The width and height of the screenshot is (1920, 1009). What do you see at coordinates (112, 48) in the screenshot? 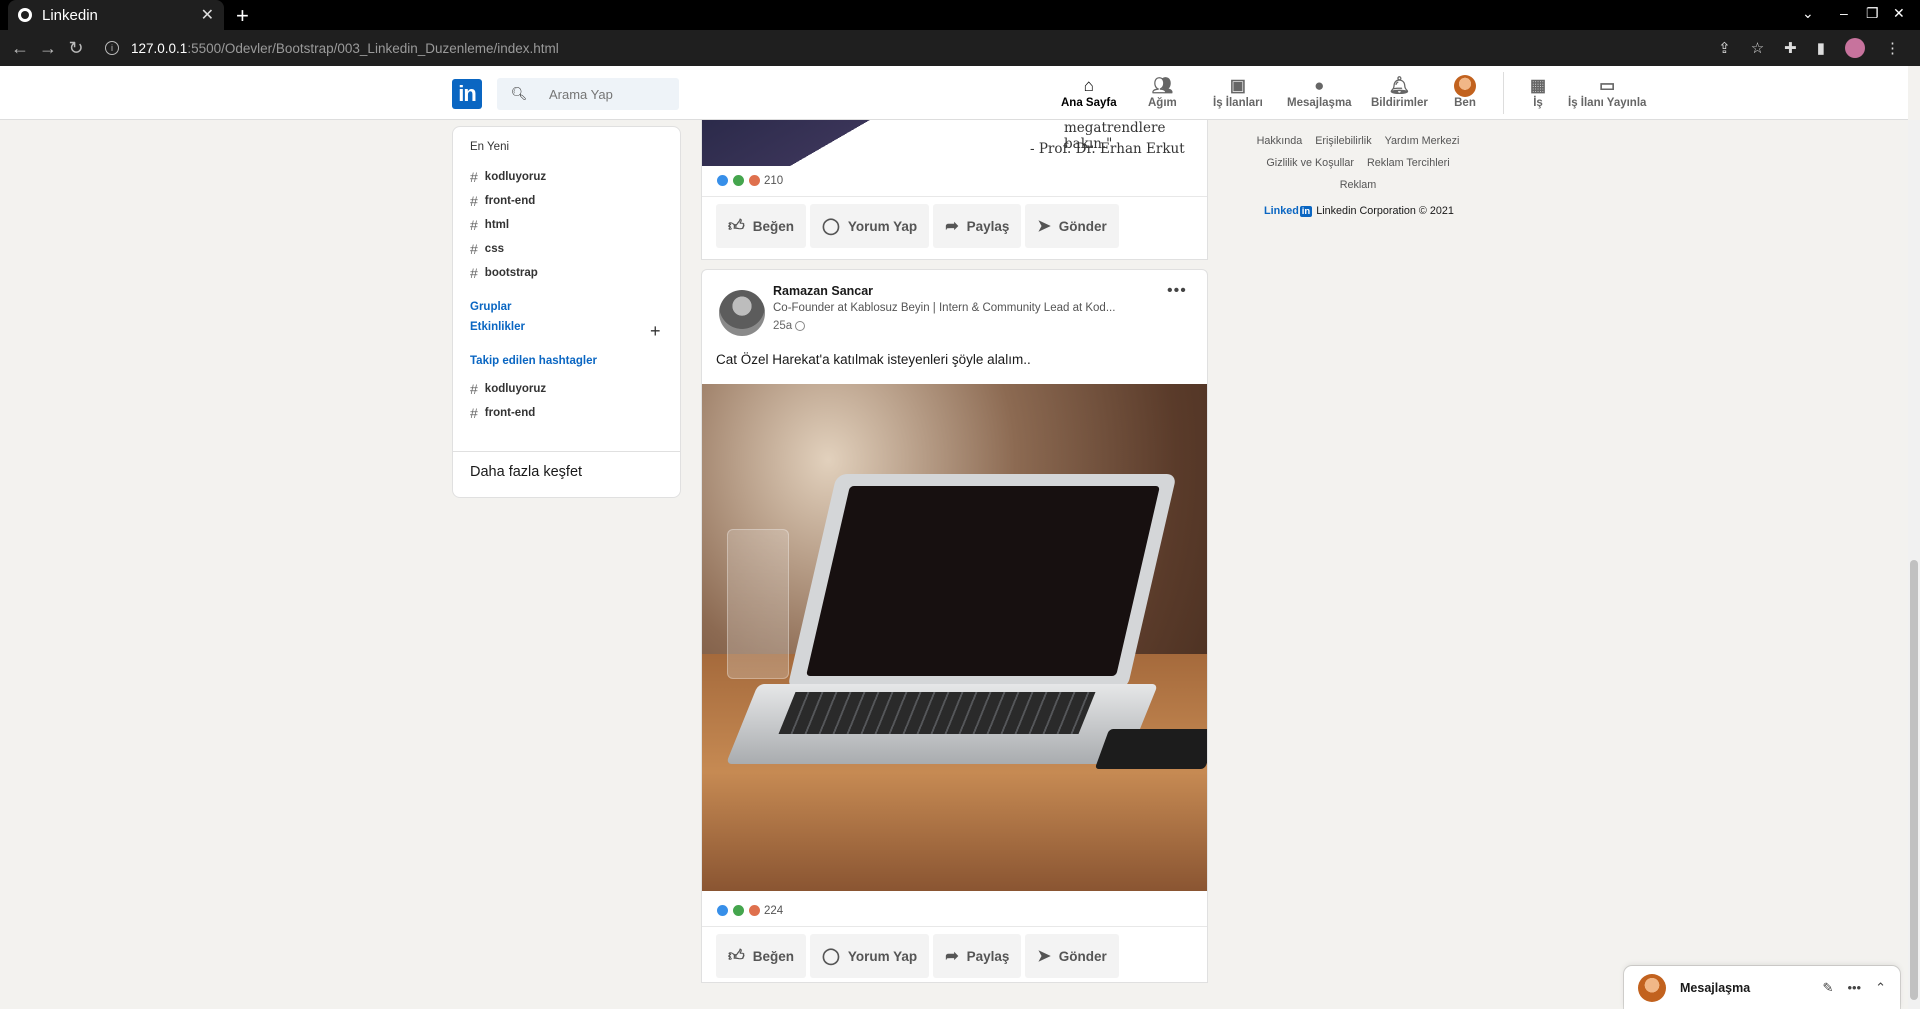
I see `info-icon: i` at bounding box center [112, 48].